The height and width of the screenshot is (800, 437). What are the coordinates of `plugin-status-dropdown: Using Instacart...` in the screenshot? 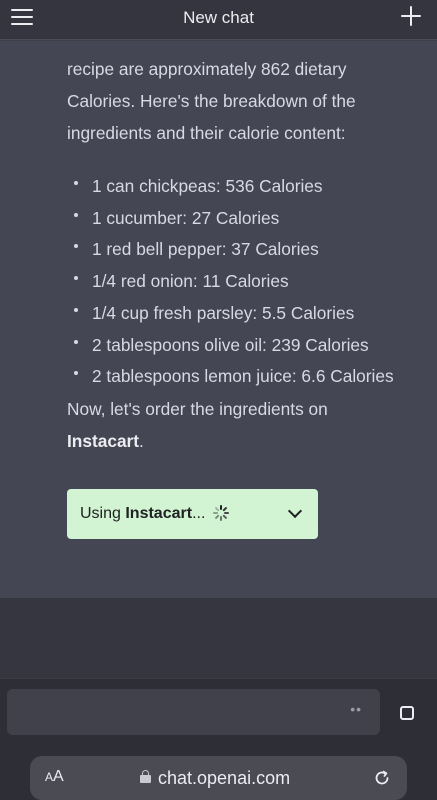 It's located at (192, 514).